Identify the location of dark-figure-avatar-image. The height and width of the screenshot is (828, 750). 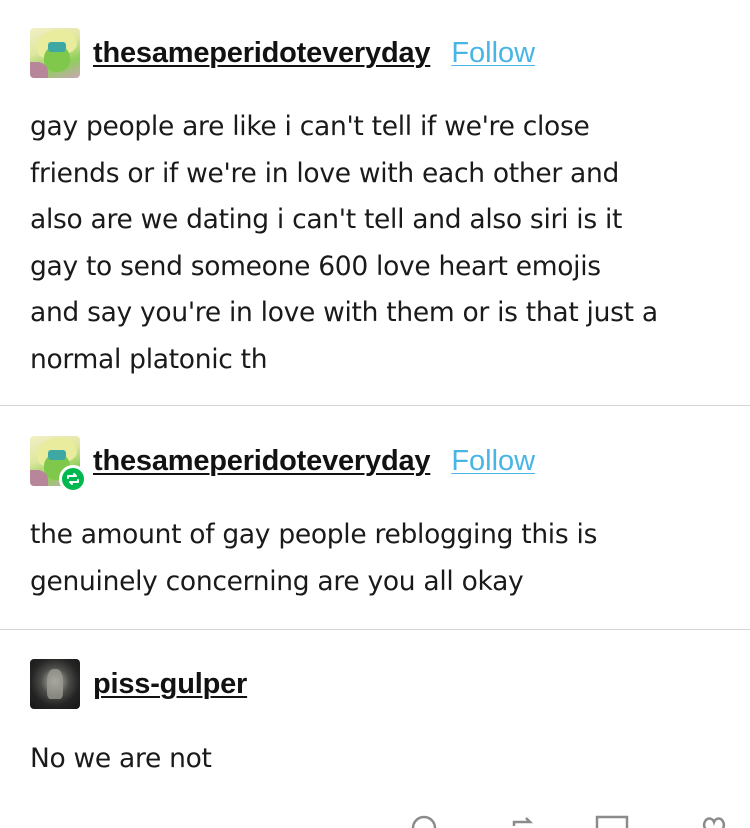
(55, 684).